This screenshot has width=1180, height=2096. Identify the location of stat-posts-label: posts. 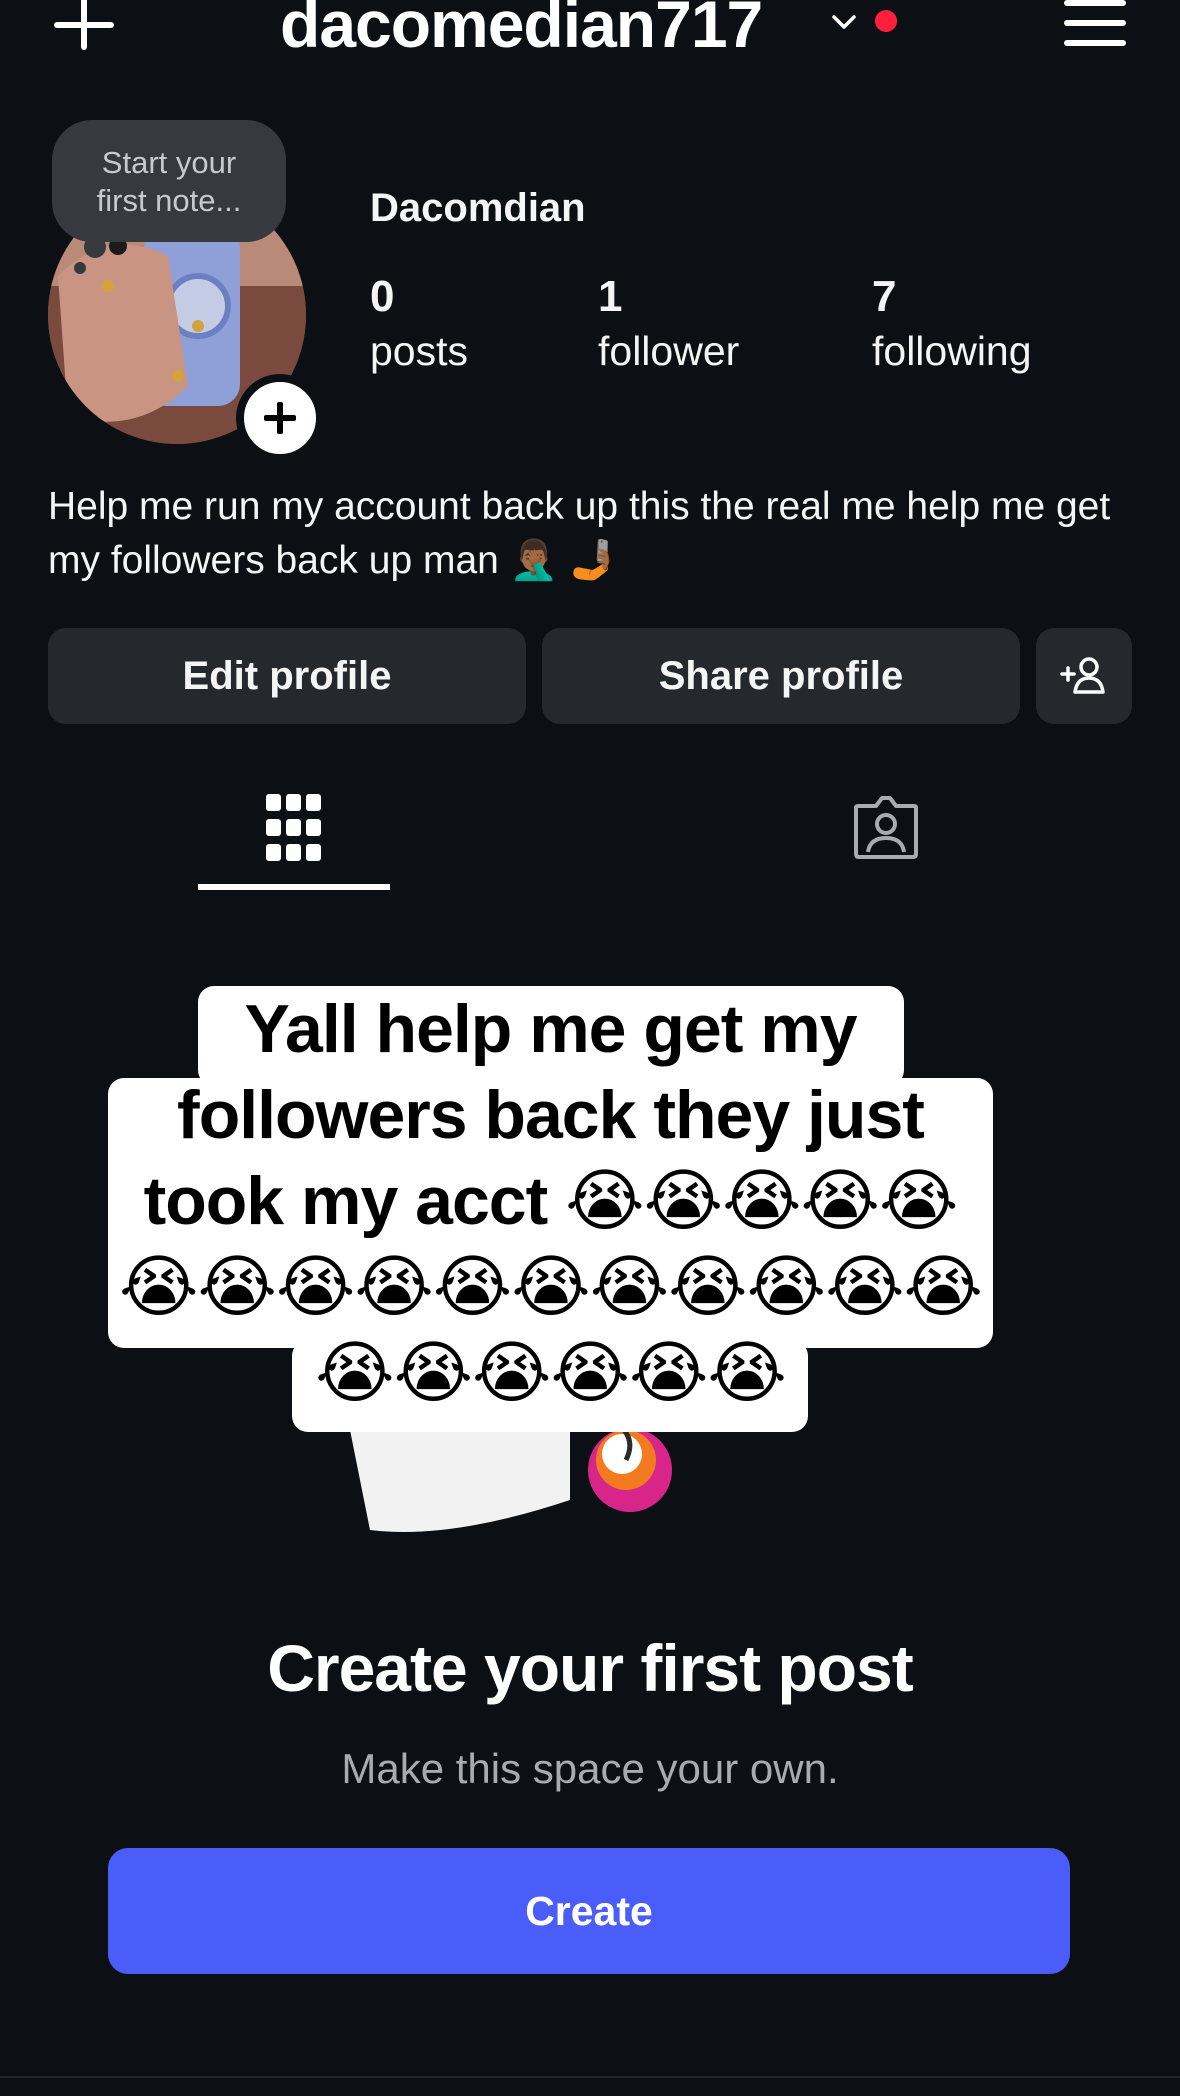
(419, 351).